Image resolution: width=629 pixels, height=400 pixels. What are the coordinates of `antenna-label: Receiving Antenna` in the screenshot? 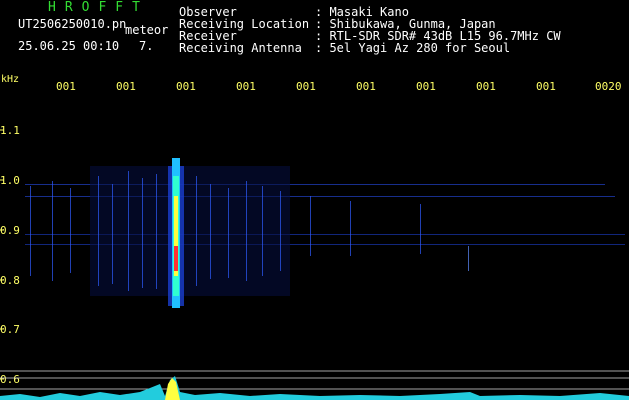 It's located at (240, 48).